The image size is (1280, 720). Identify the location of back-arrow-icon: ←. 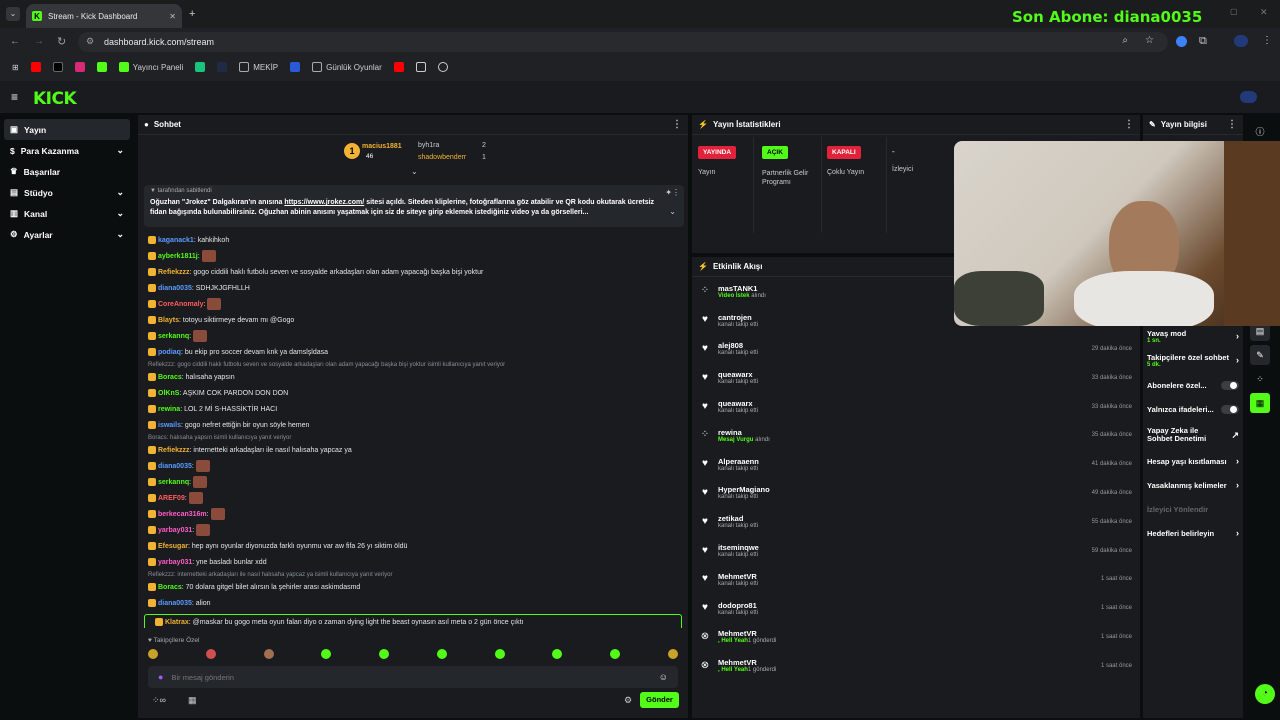
(15, 41).